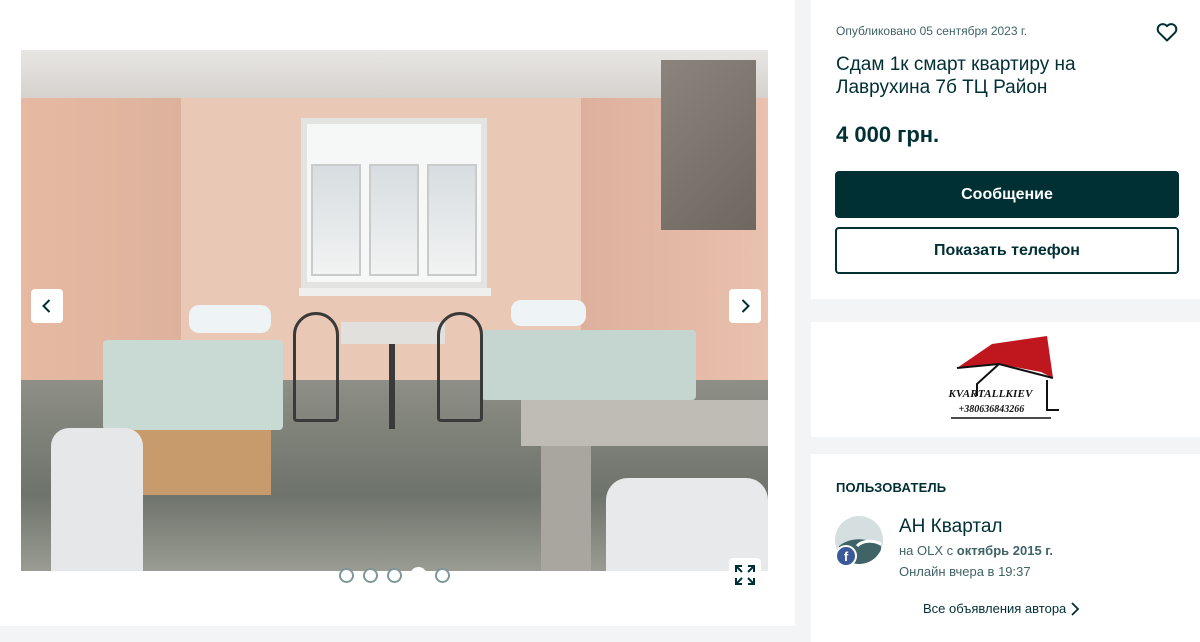 The width and height of the screenshot is (1200, 642). I want to click on gallery-dots, so click(394, 575).